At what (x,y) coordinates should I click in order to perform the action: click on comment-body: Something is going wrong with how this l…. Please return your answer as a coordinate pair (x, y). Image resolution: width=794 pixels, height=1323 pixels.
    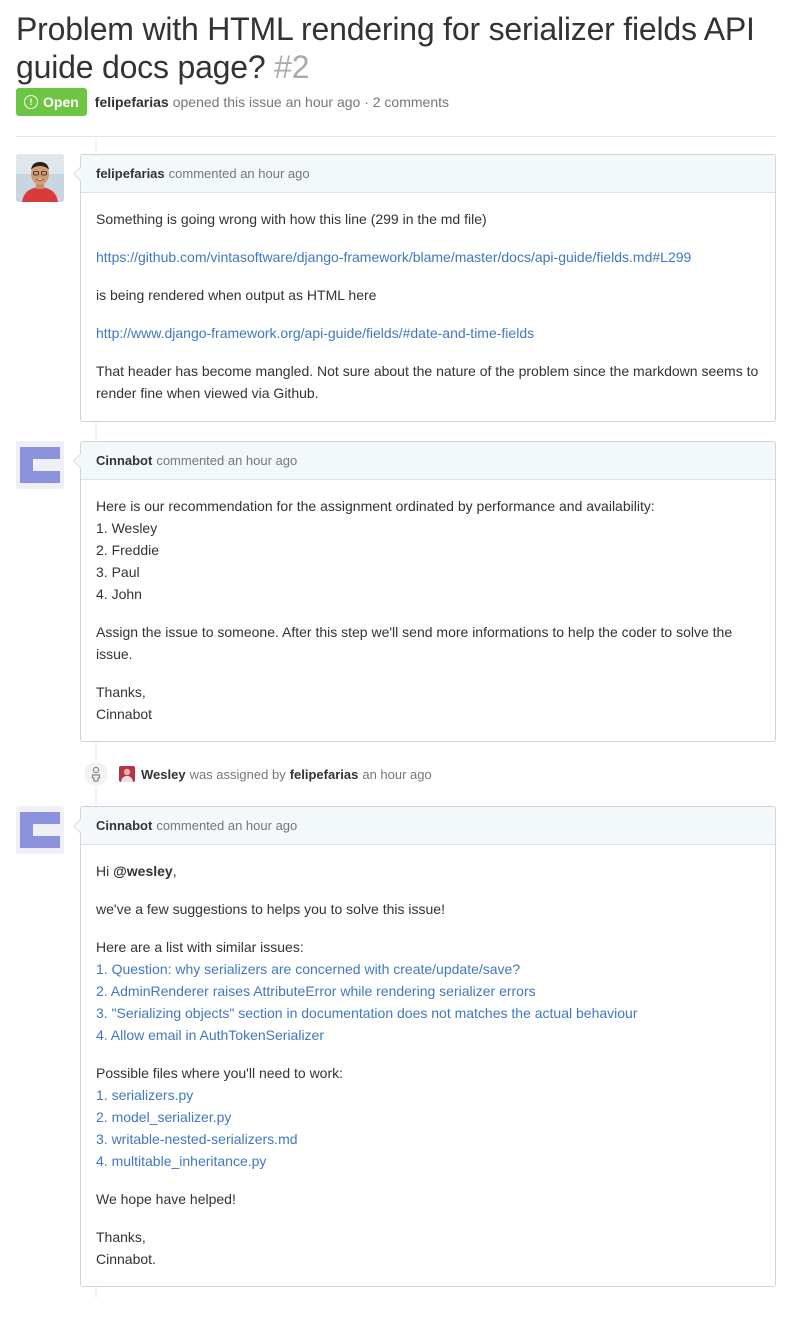
    Looking at the image, I should click on (428, 305).